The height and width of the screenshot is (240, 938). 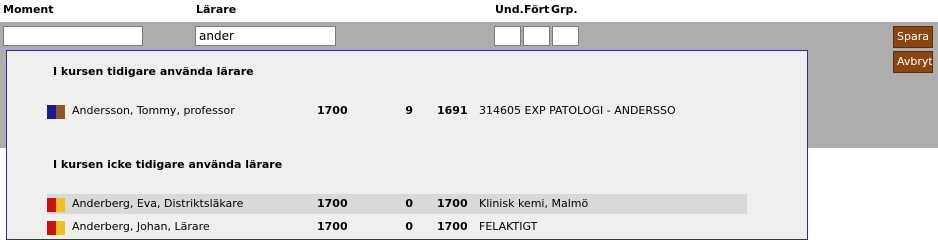 What do you see at coordinates (141, 226) in the screenshot?
I see `teacher-name: Anderberg, Johan, Lärare` at bounding box center [141, 226].